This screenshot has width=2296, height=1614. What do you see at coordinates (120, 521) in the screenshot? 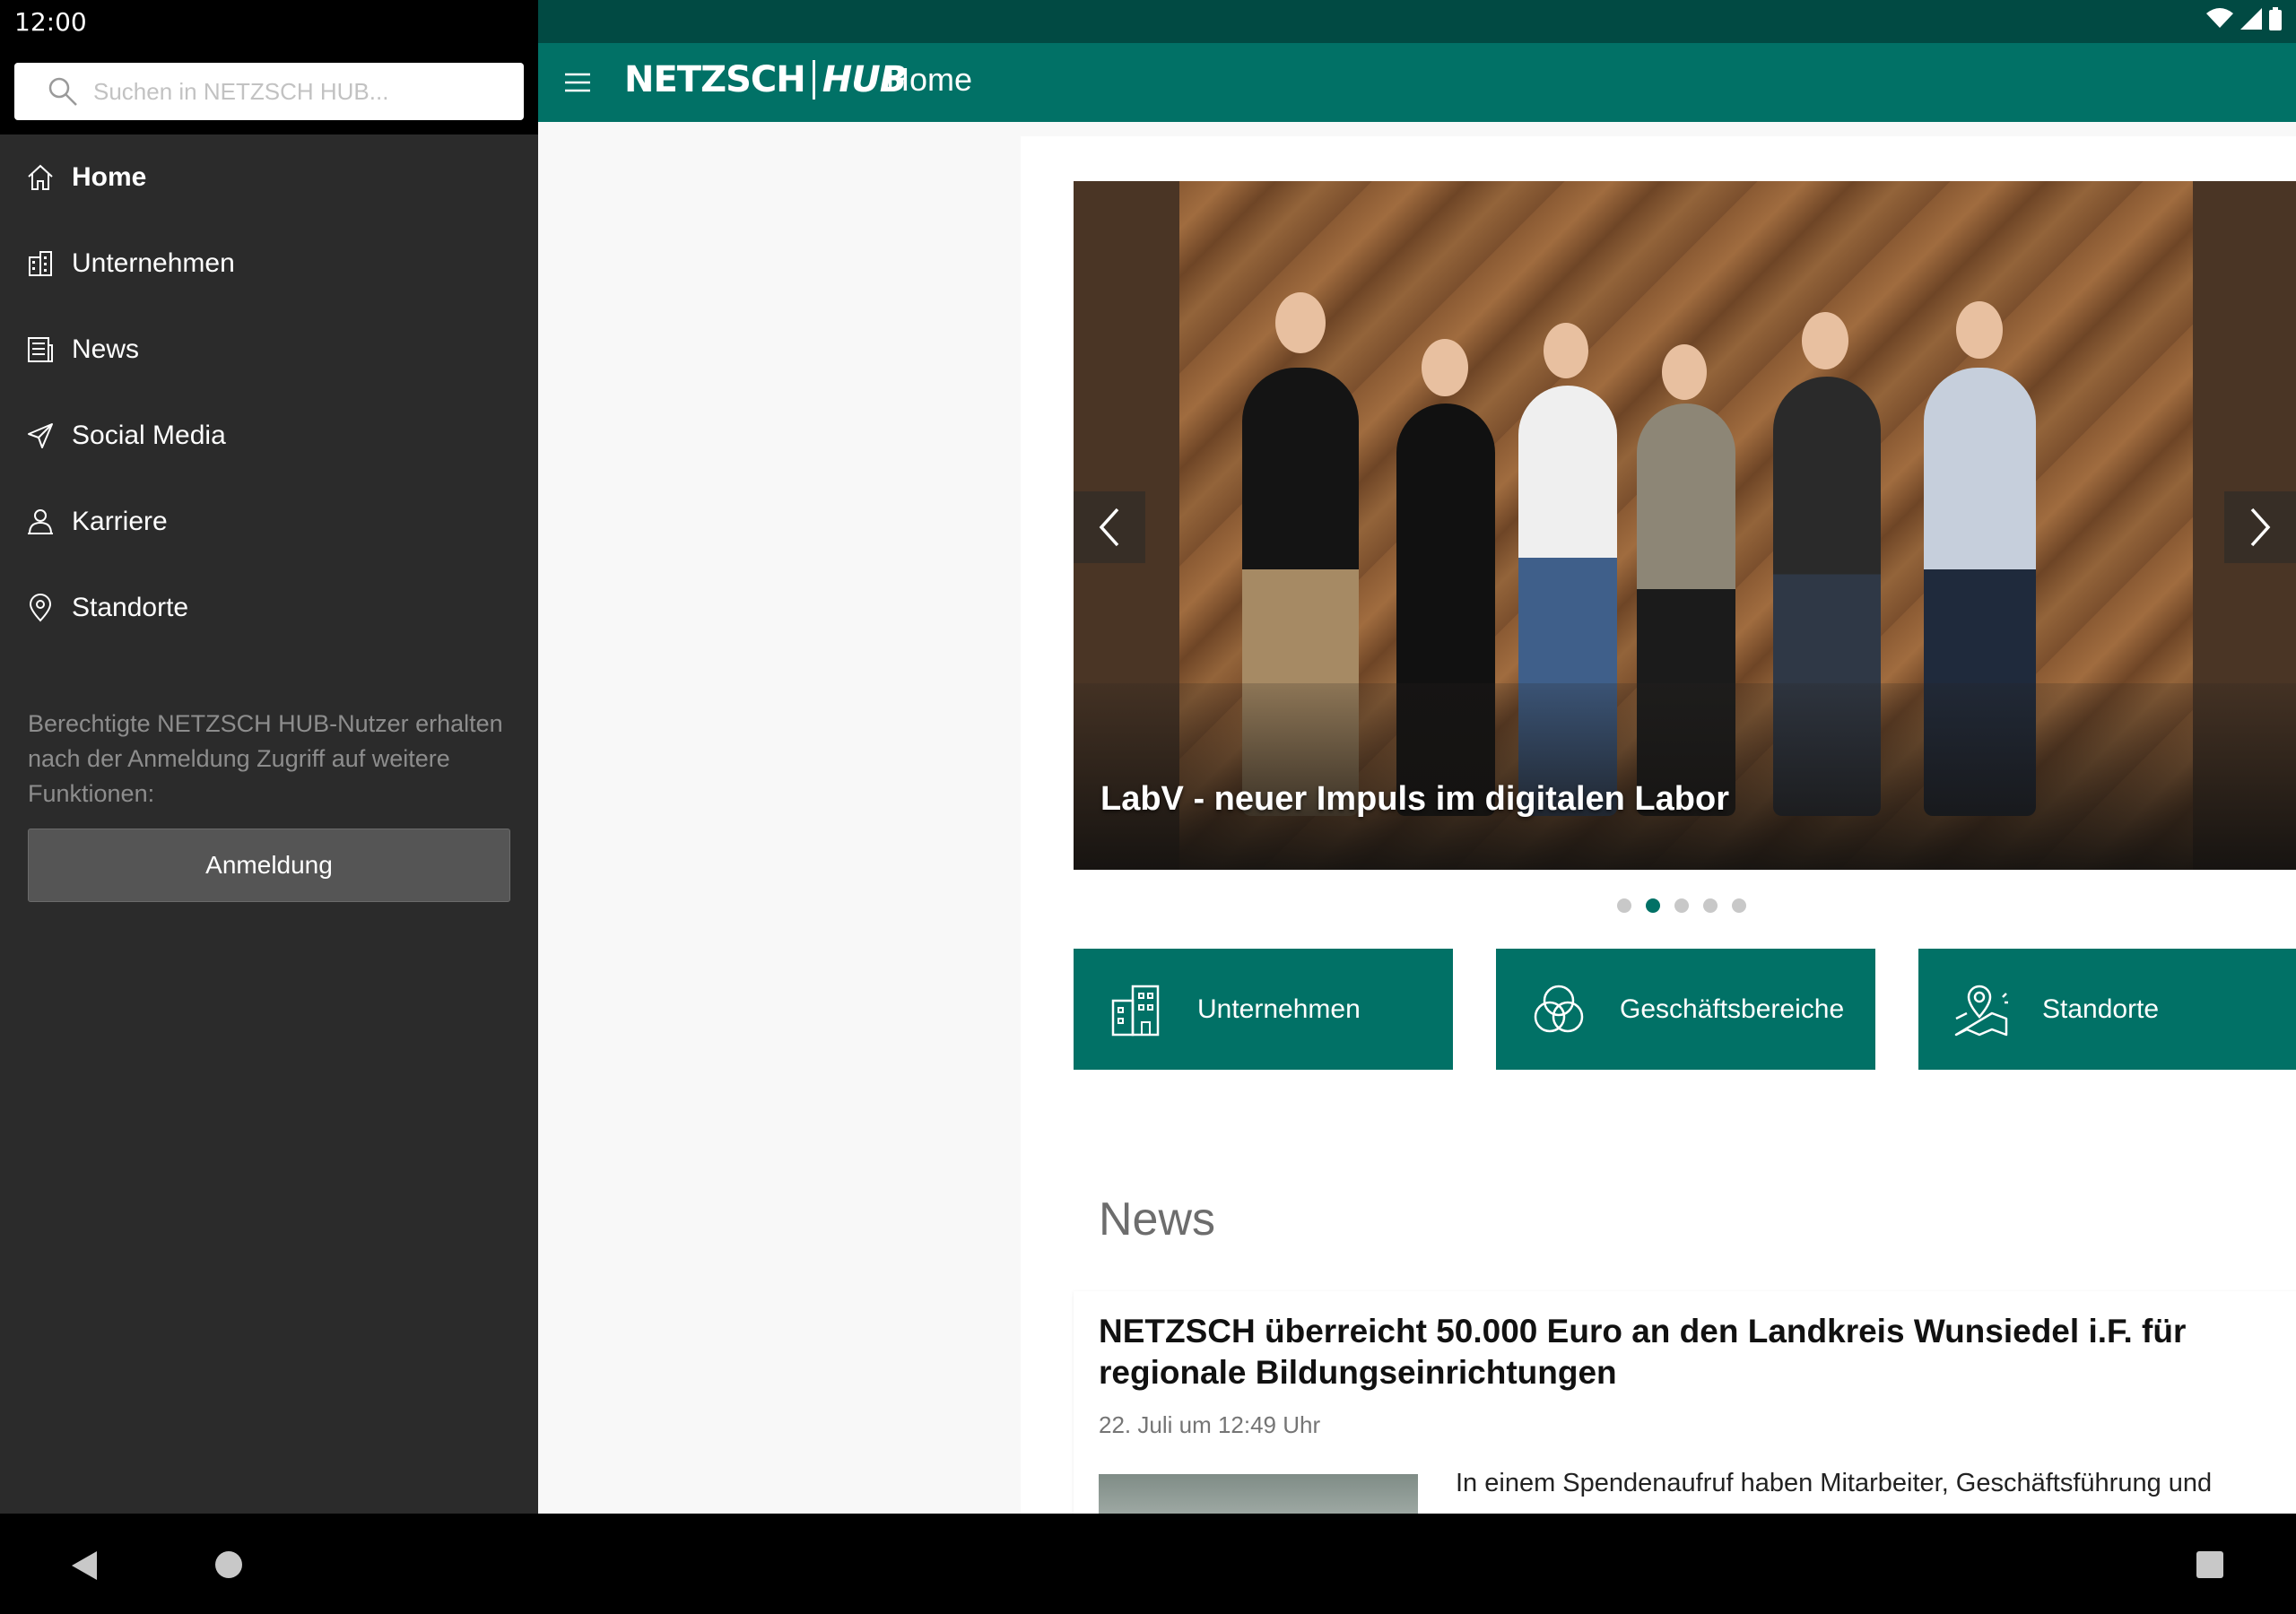
I see `sidebar-item-label: Karriere` at bounding box center [120, 521].